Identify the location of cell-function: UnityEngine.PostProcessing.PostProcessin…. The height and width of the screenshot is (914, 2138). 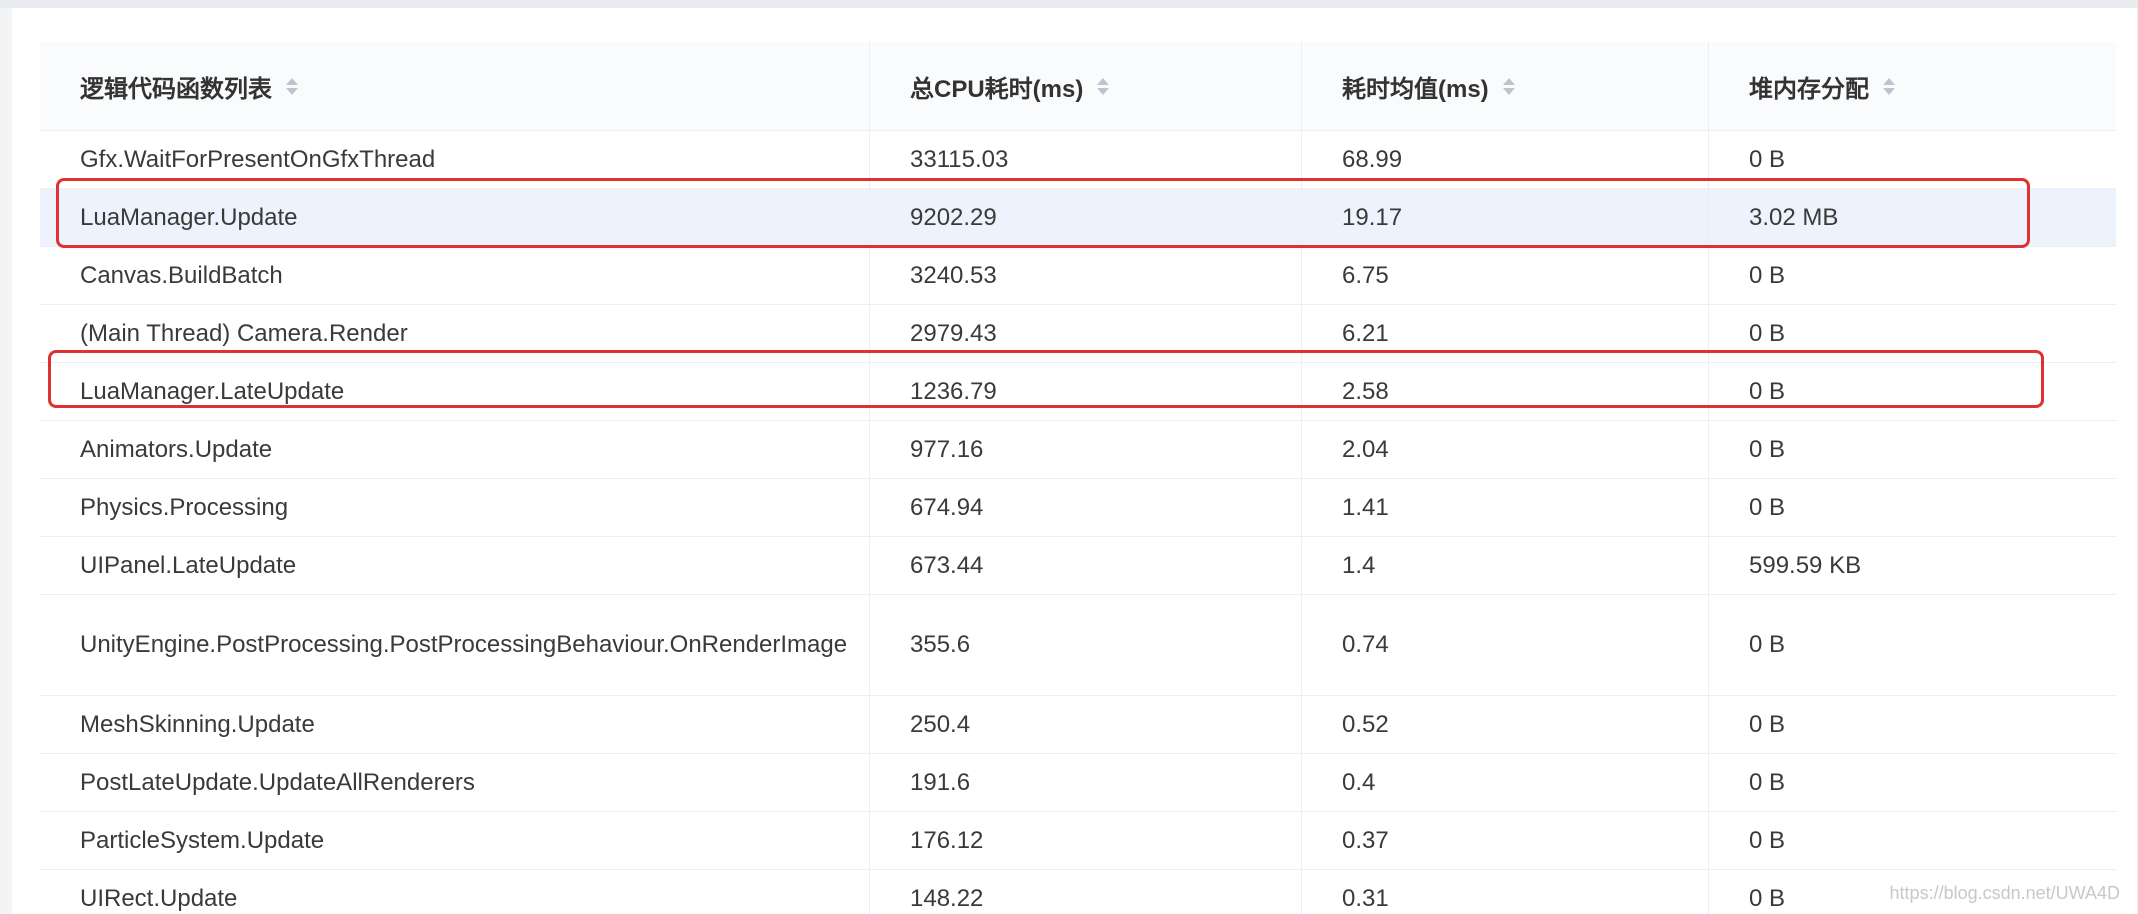
(455, 645).